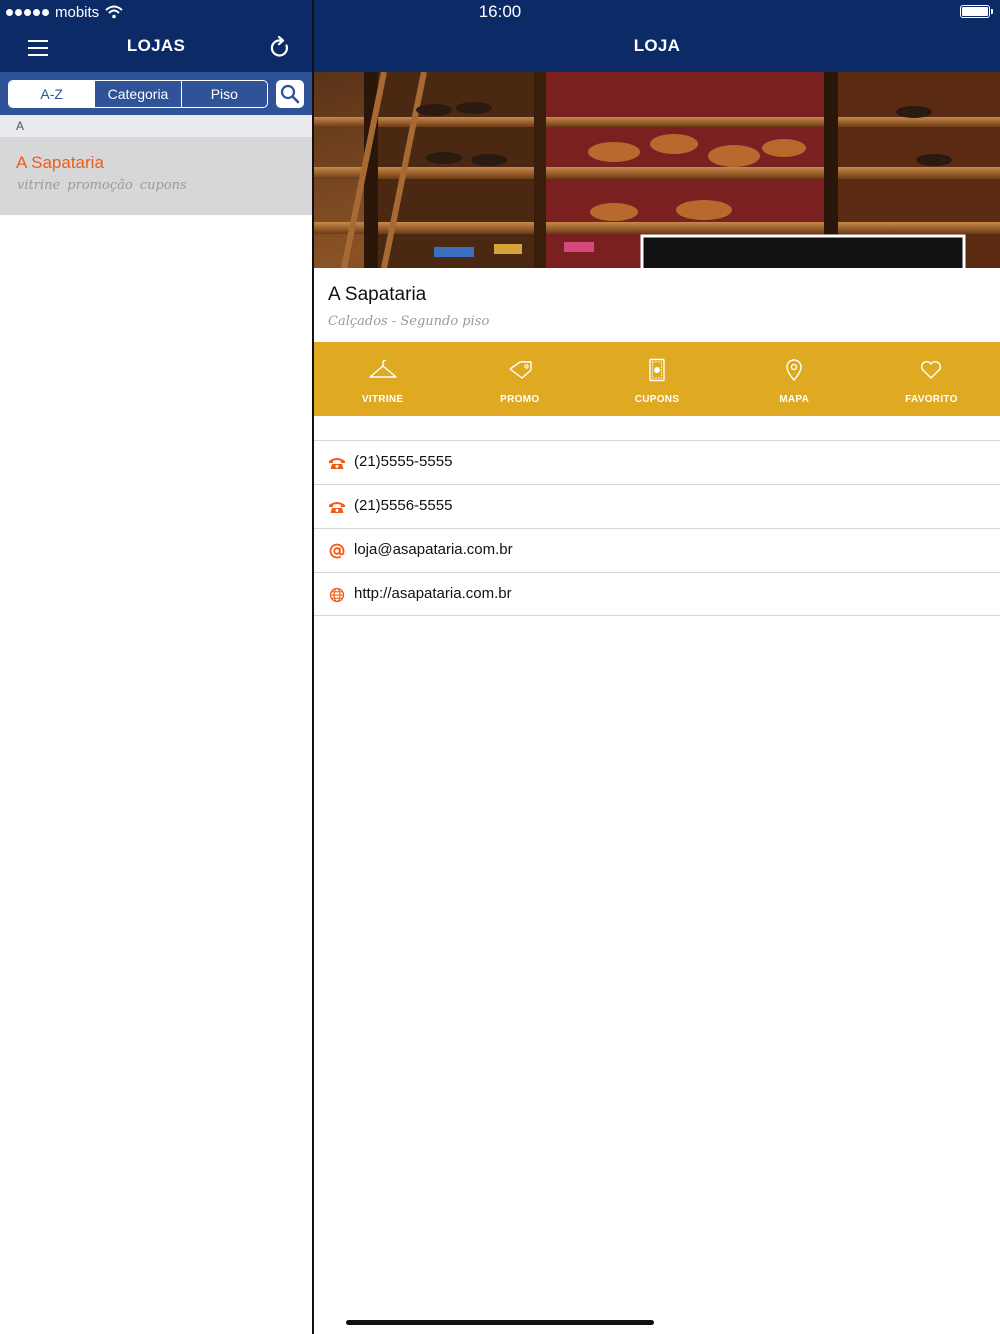  What do you see at coordinates (657, 506) in the screenshot?
I see `contact-phone-2: (21)5556-5555` at bounding box center [657, 506].